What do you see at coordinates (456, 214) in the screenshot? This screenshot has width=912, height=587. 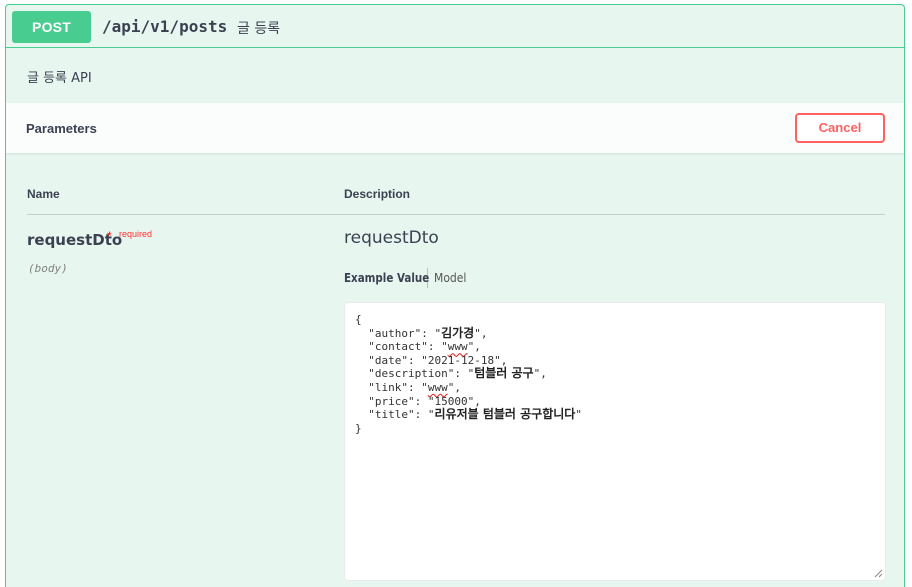 I see `header-divider` at bounding box center [456, 214].